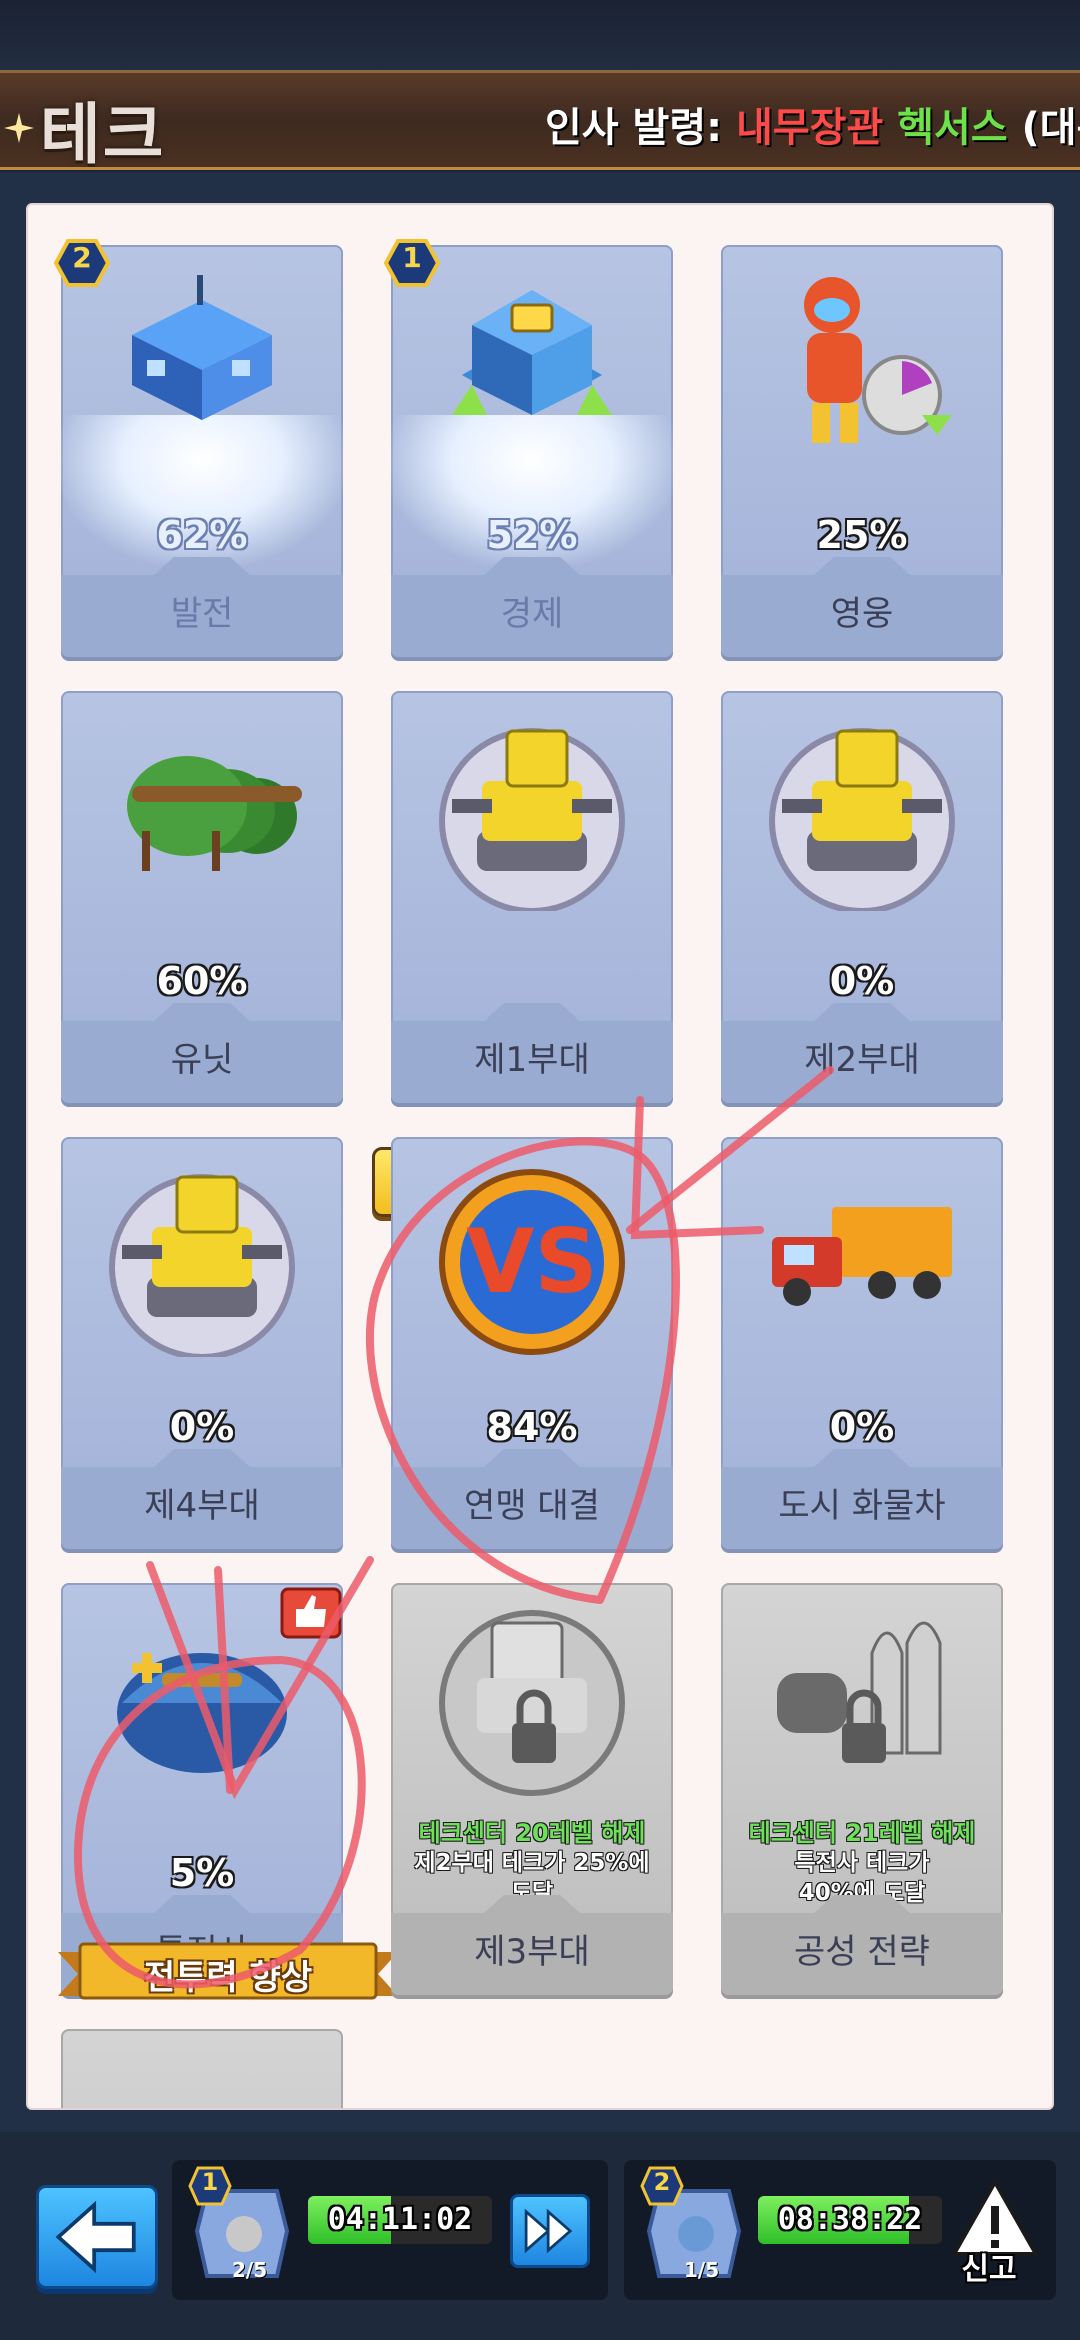  I want to click on tech-name: 발전, so click(202, 614).